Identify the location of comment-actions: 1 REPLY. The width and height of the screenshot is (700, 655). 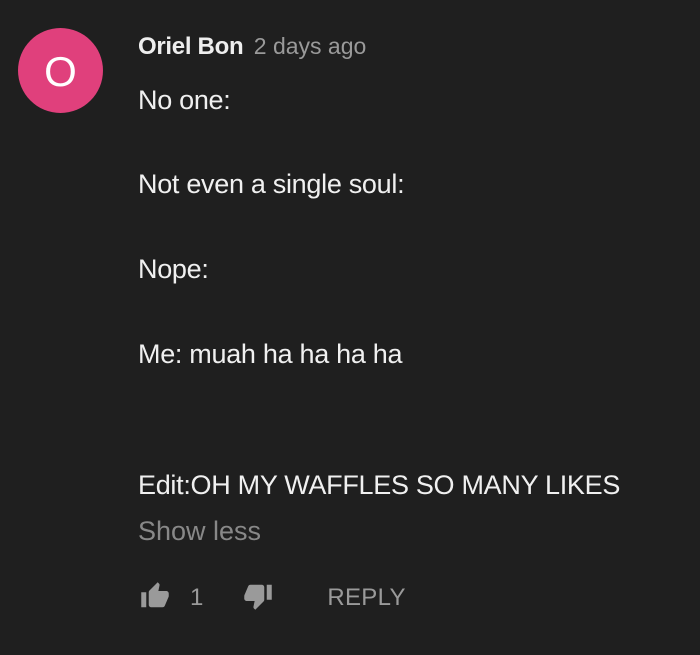
(272, 598).